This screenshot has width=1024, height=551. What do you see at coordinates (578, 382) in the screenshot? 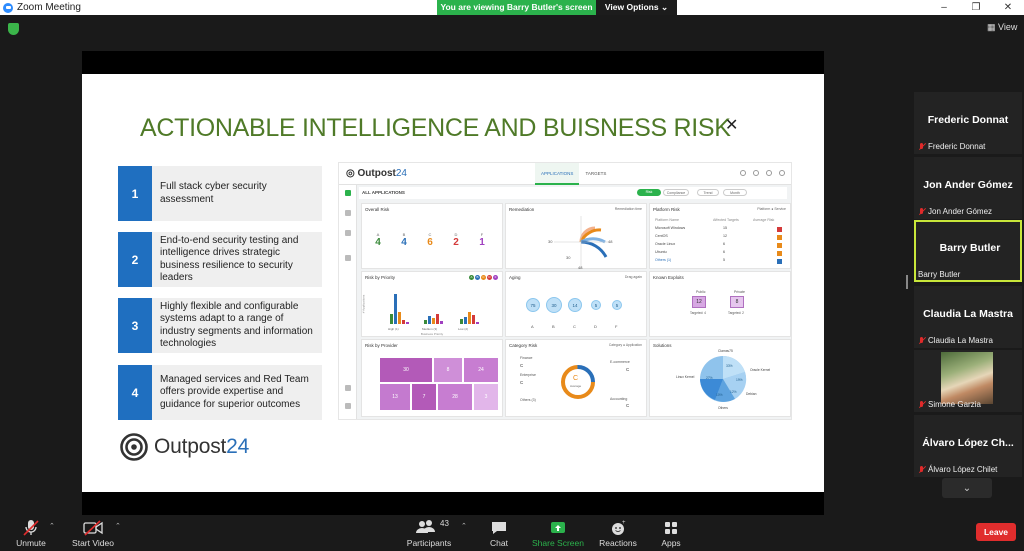
I see `category-donut` at bounding box center [578, 382].